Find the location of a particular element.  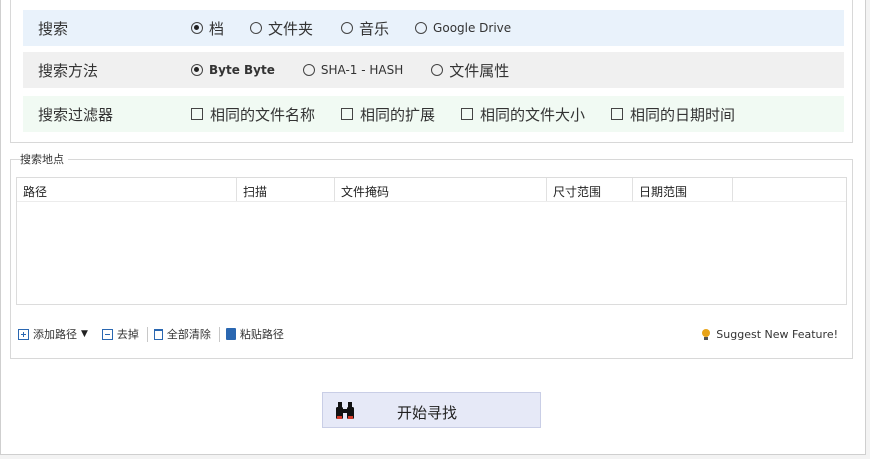

check-same-extension: 相同的扩展 is located at coordinates (388, 114).